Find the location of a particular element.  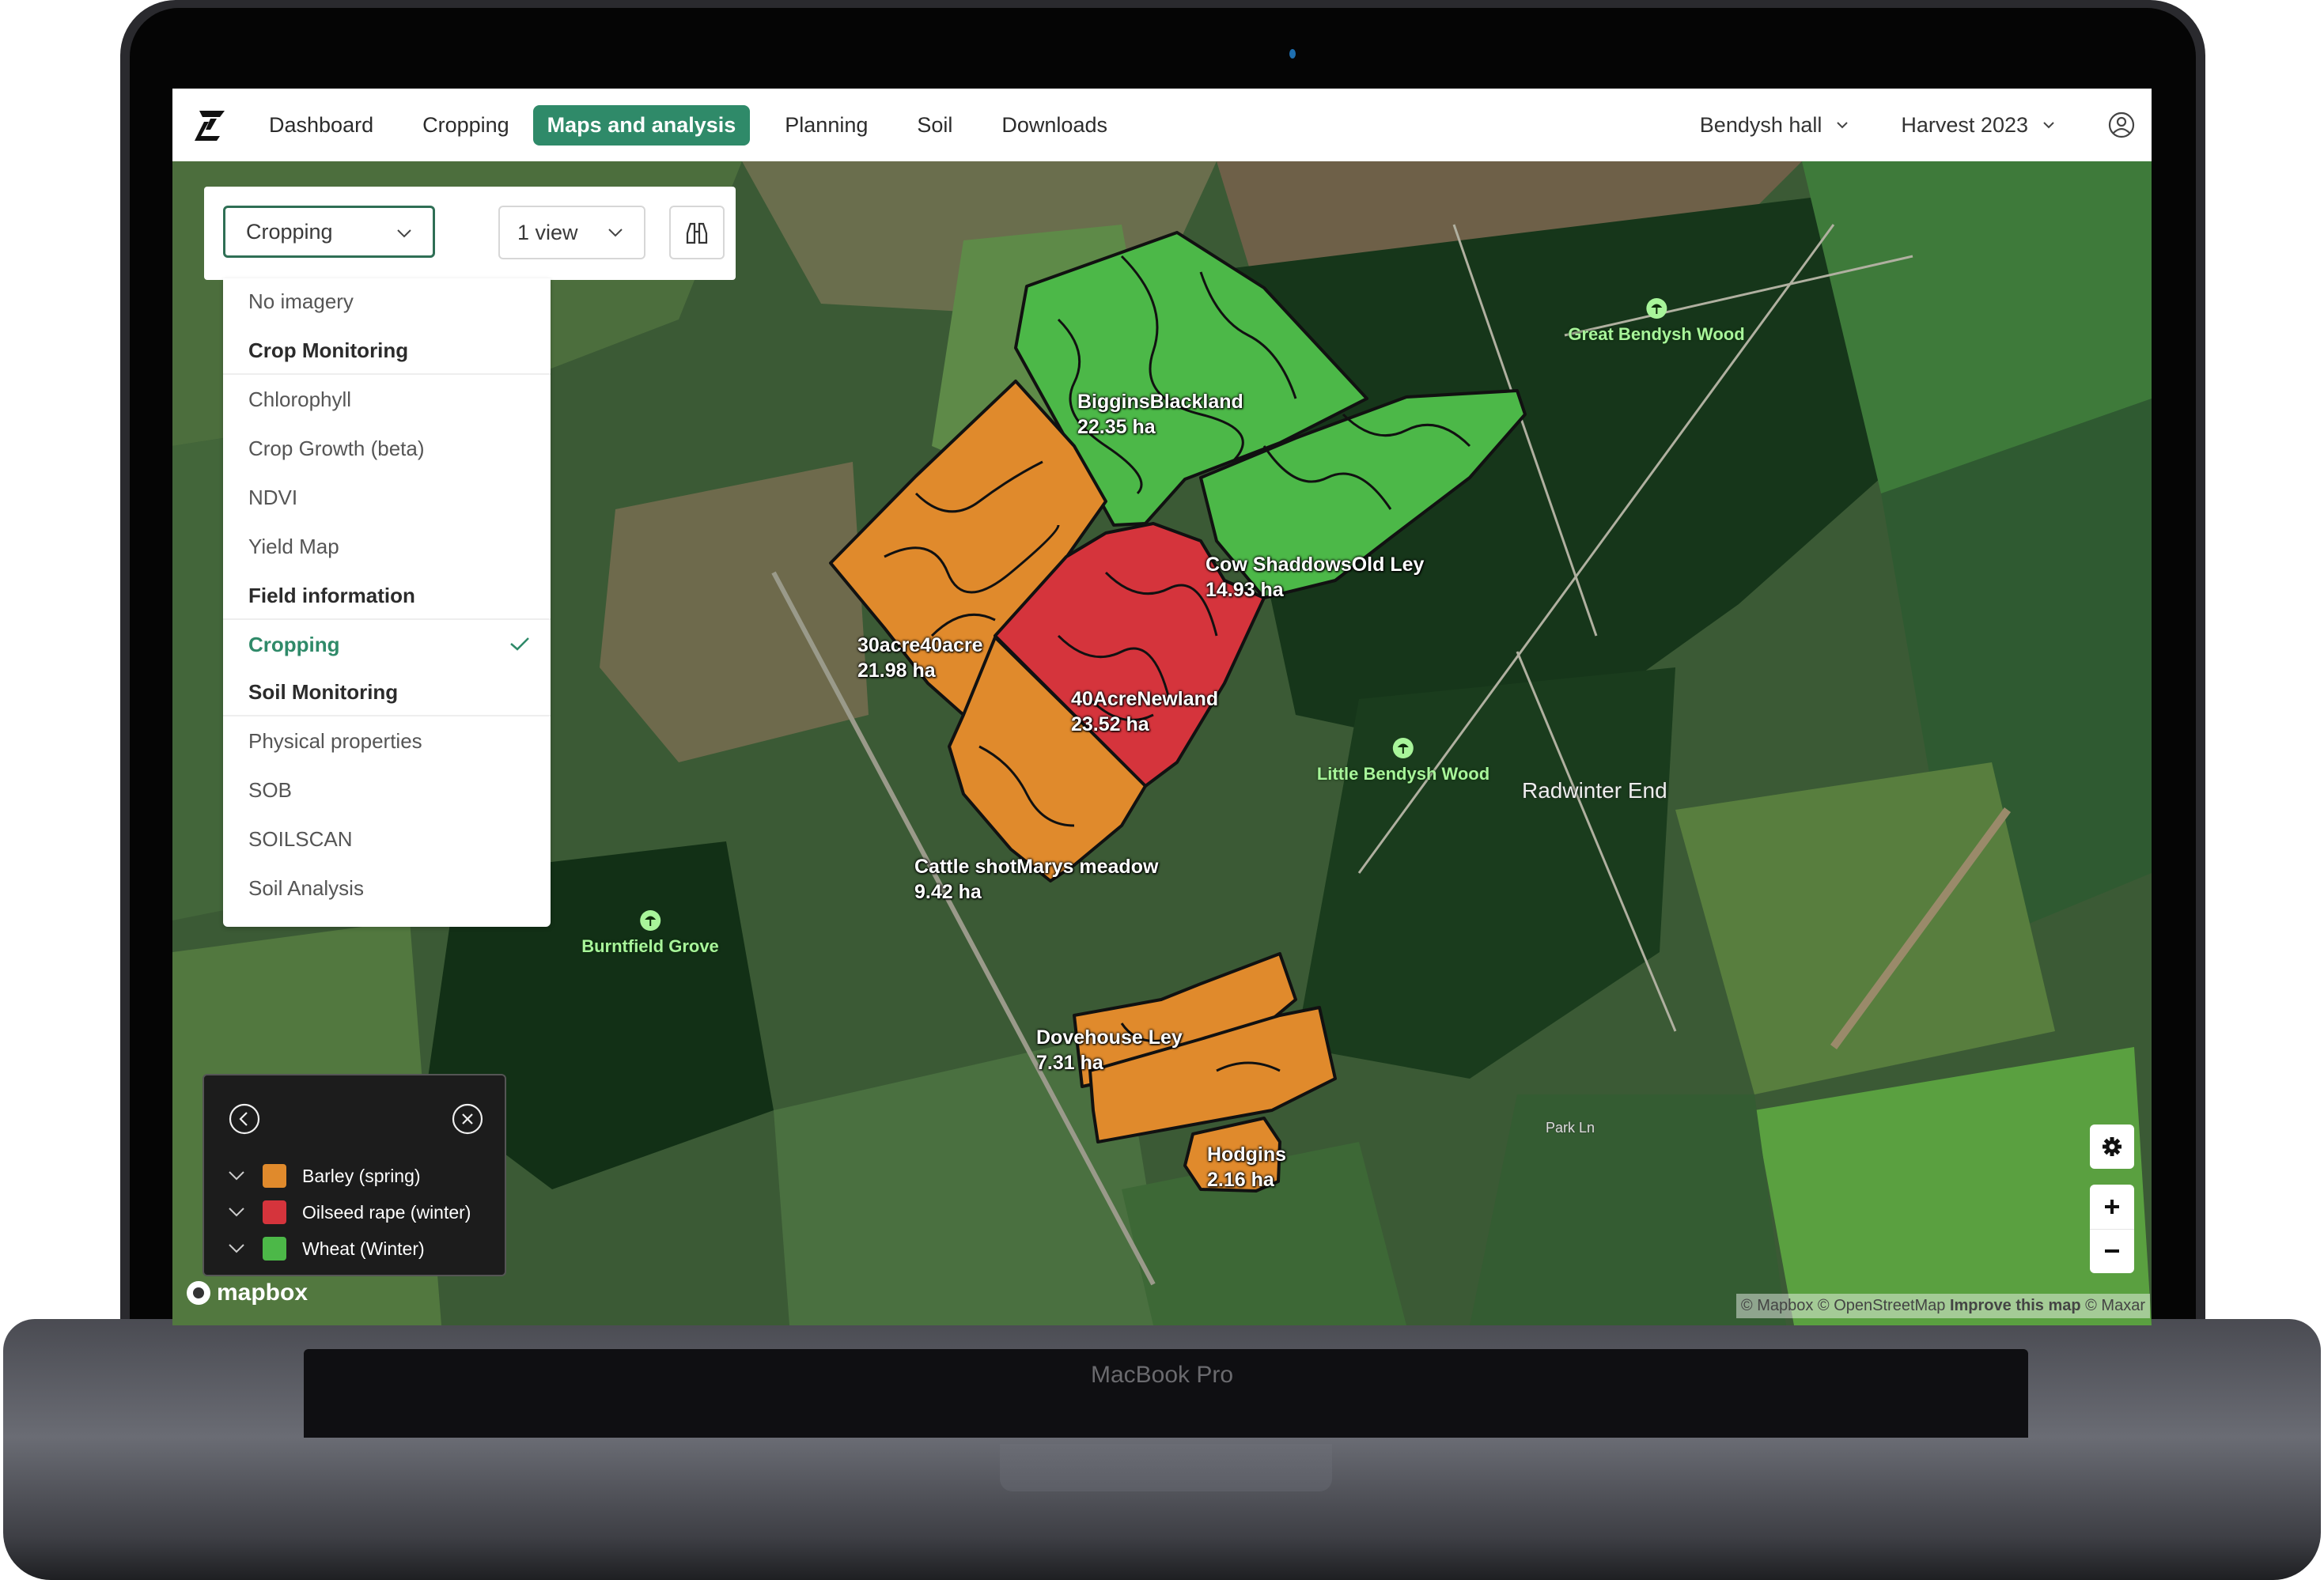

z-logo-icon is located at coordinates (209, 125).